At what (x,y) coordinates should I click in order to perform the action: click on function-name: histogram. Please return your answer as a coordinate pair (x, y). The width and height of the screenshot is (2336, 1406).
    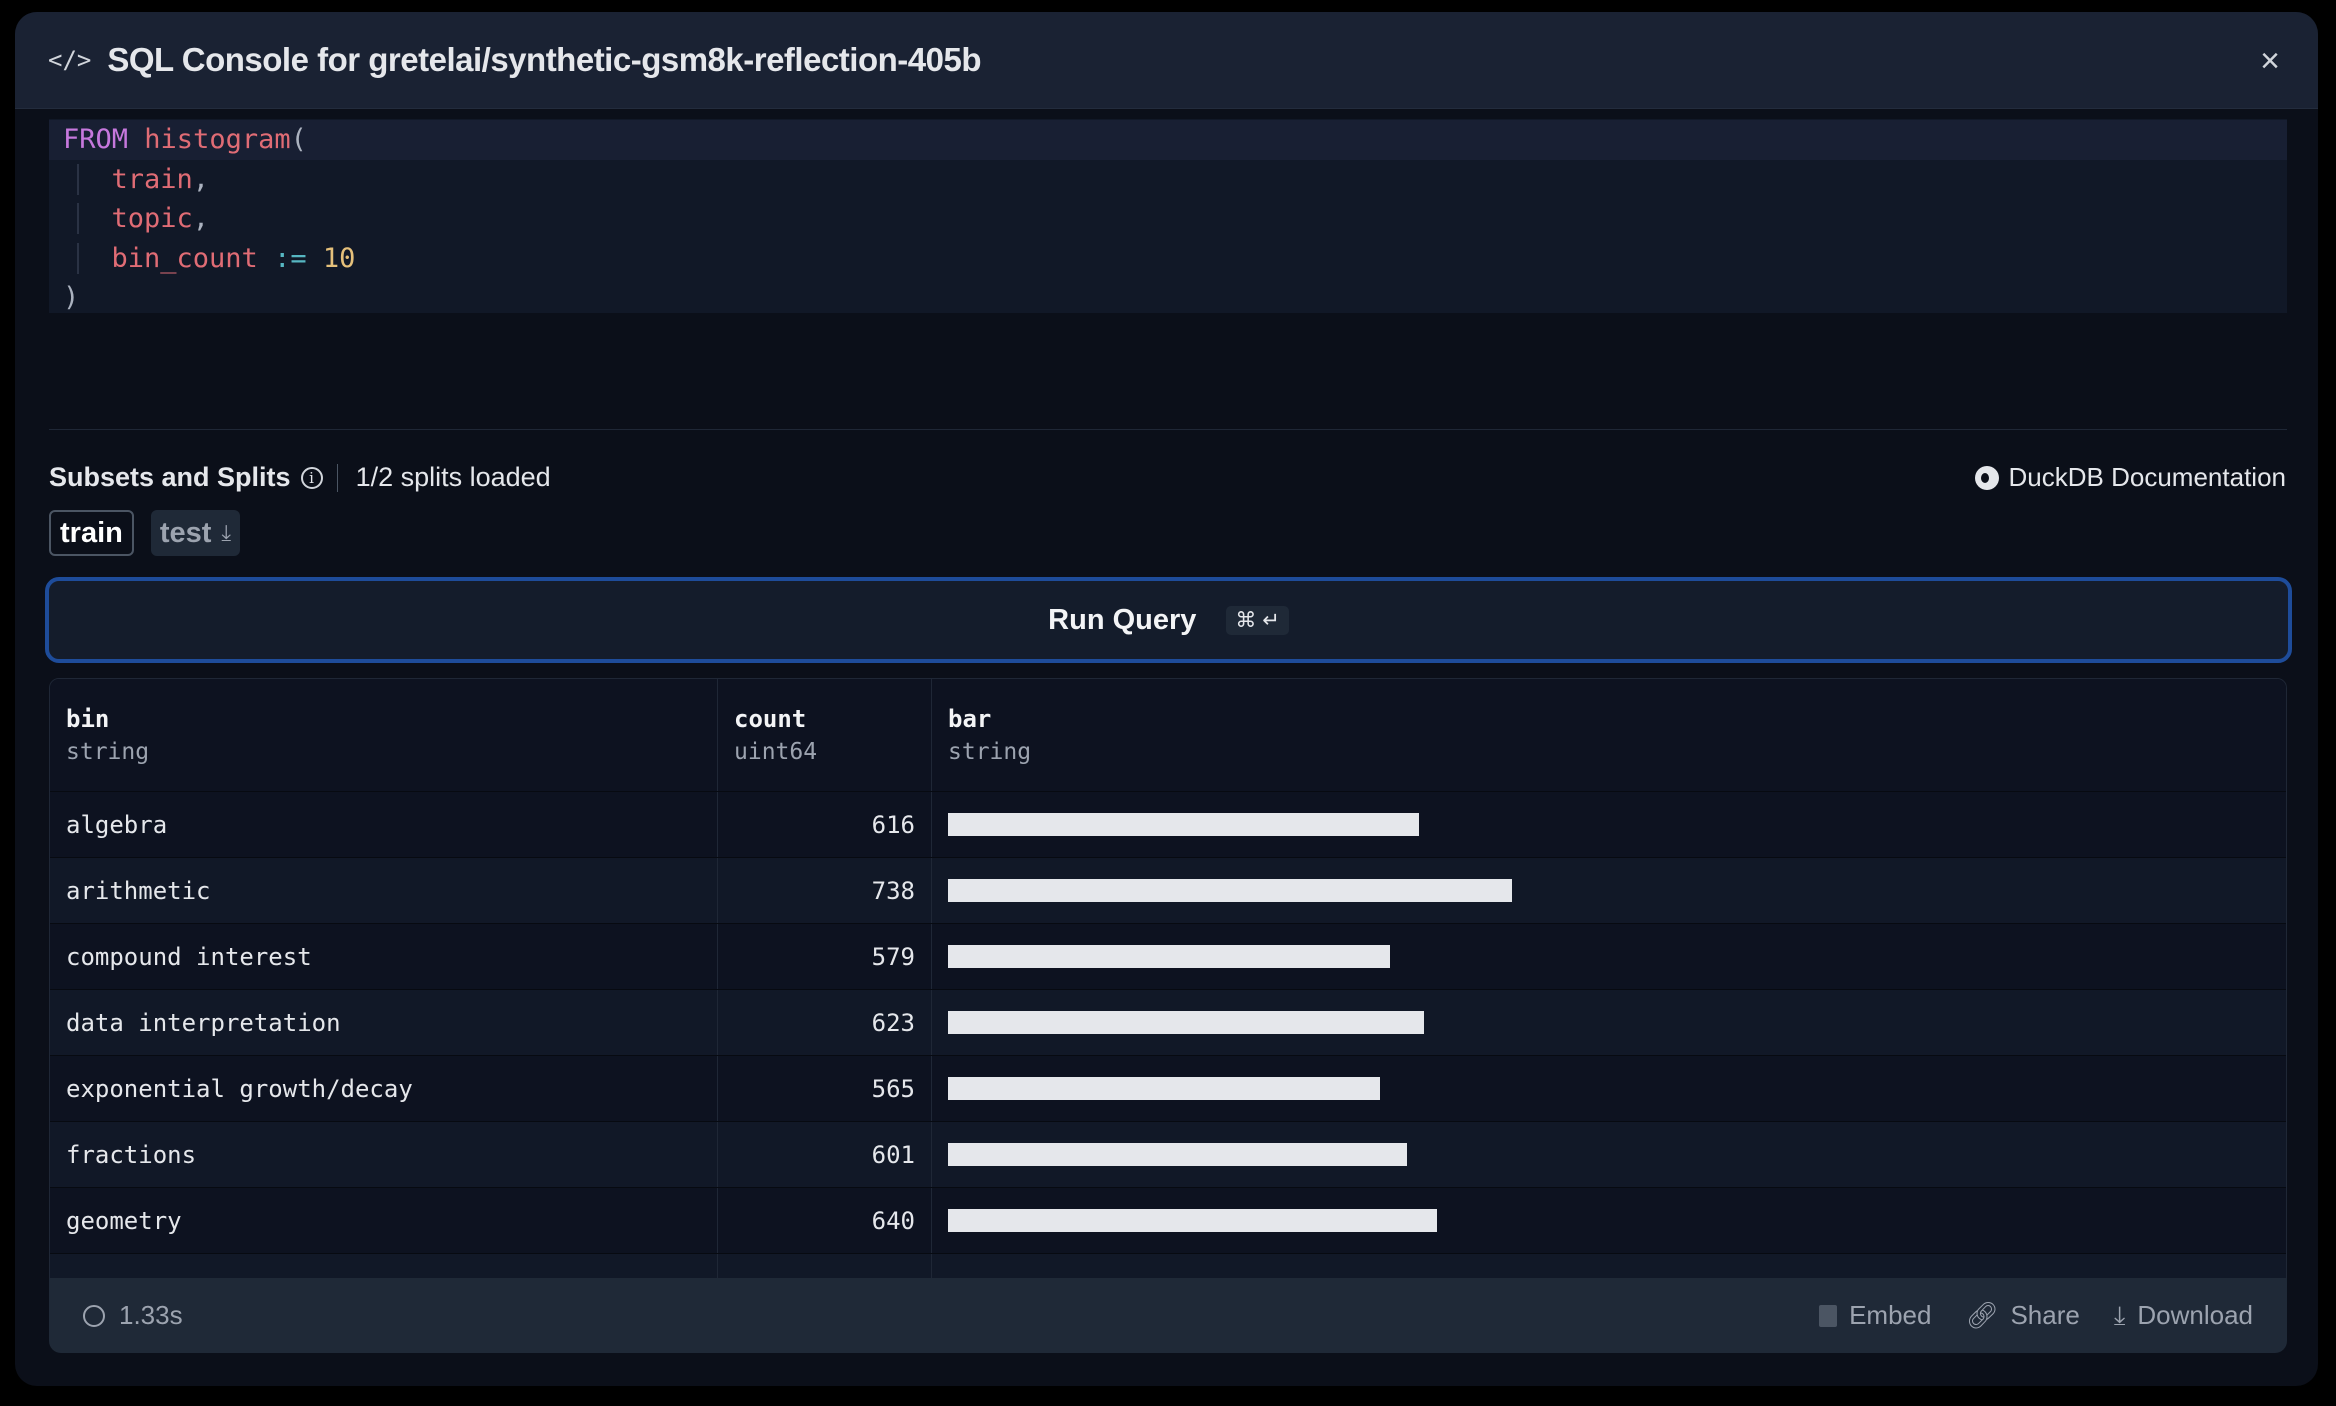
    Looking at the image, I should click on (217, 139).